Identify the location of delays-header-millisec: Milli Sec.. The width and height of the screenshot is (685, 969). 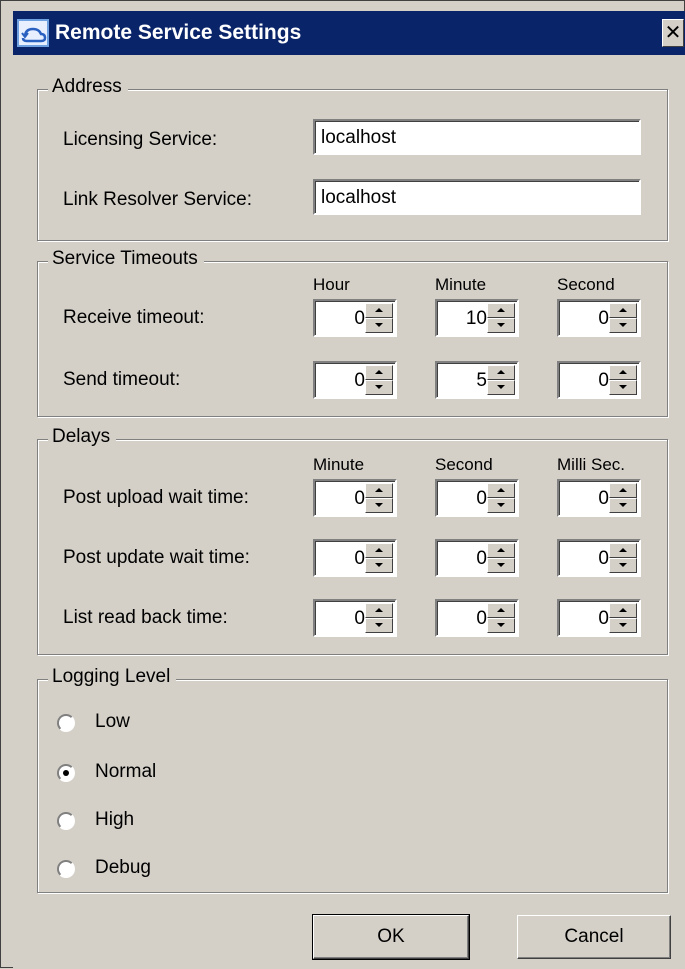
(591, 464).